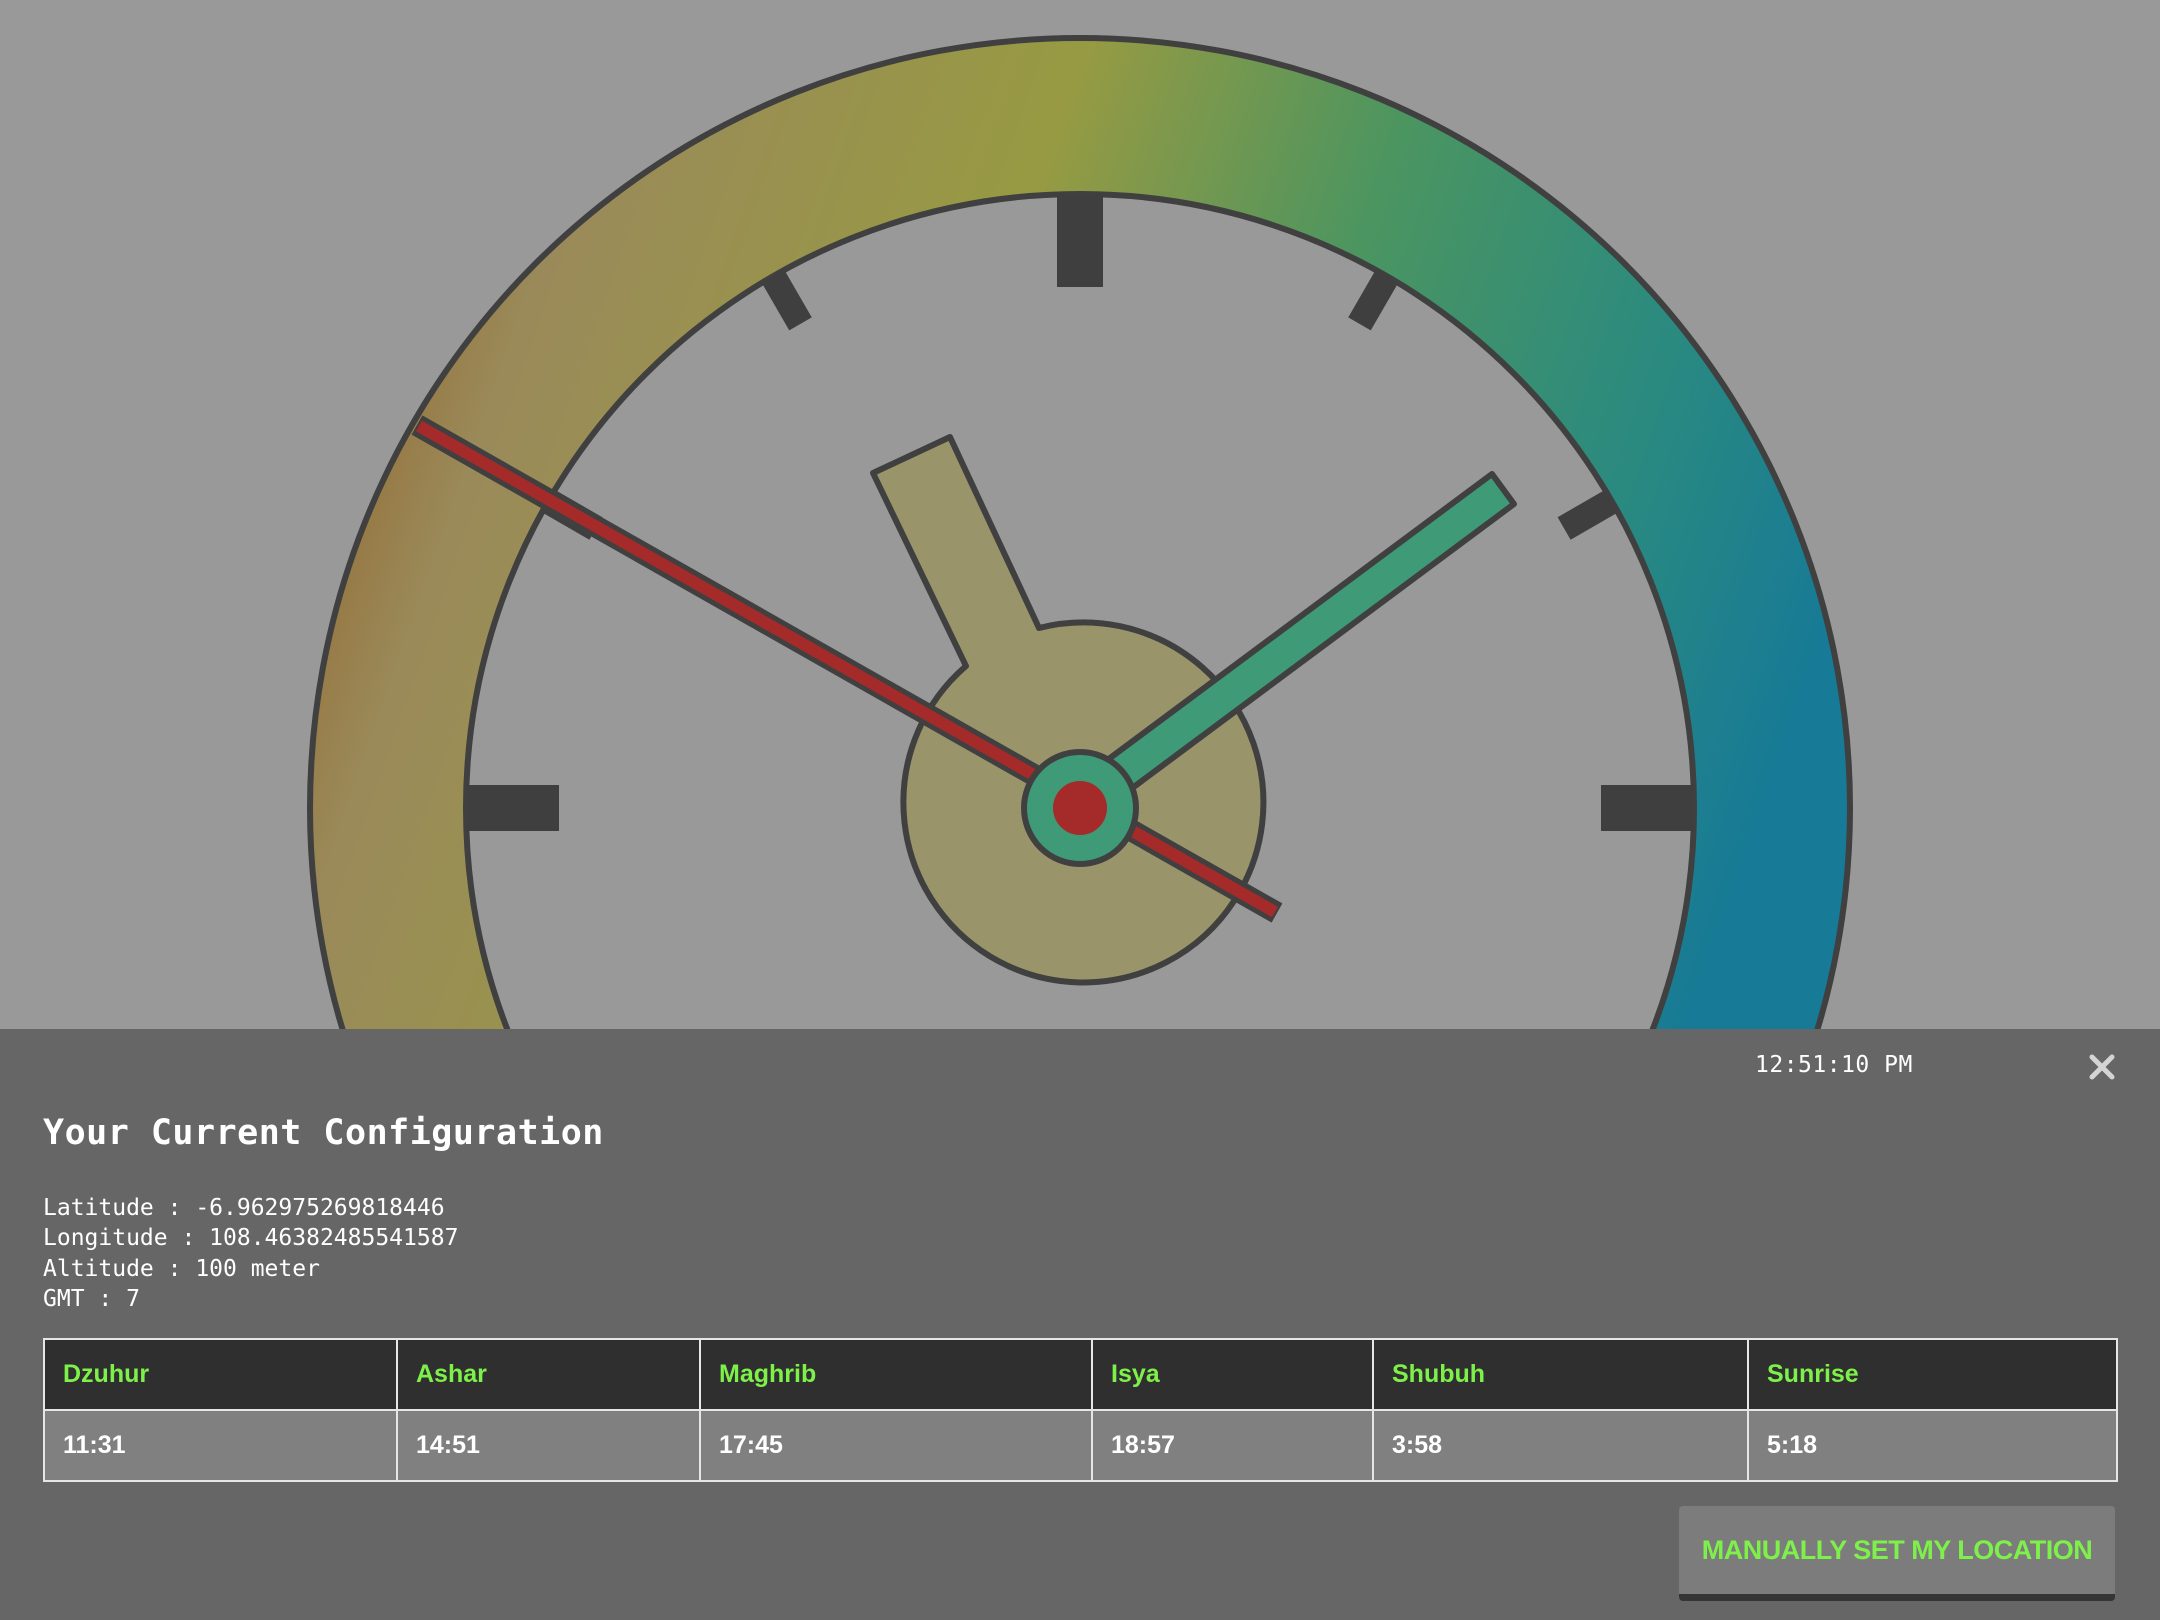  I want to click on minute-hand, so click(1310, 631).